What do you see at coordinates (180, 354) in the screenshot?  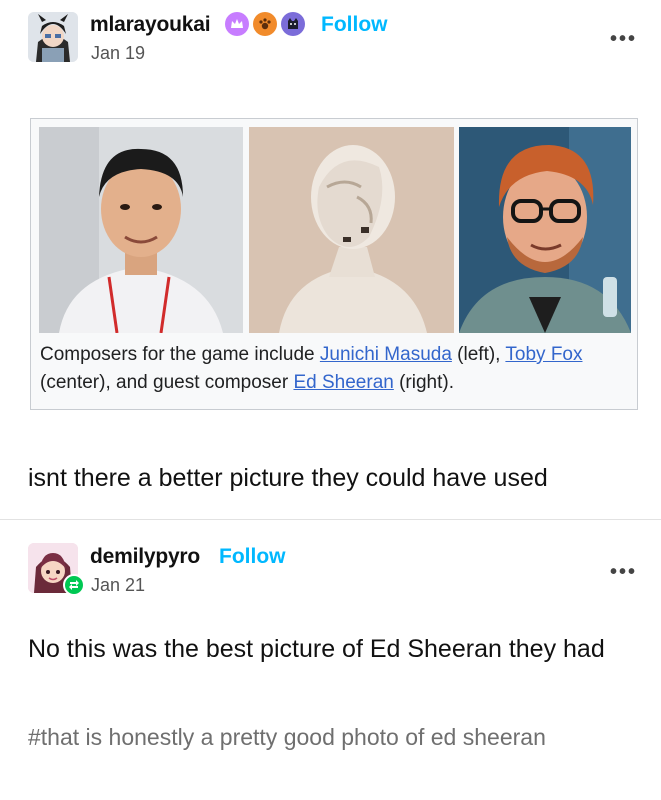 I see `caption-text: Composers for the game include` at bounding box center [180, 354].